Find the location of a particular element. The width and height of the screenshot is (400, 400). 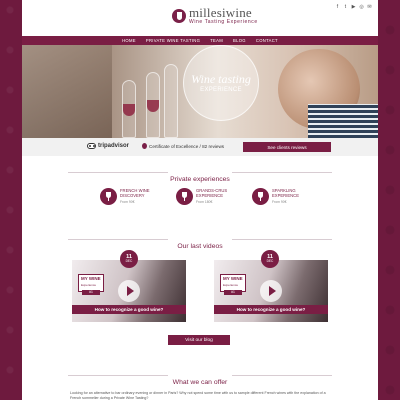

nav-blog: BLOG is located at coordinates (239, 40).